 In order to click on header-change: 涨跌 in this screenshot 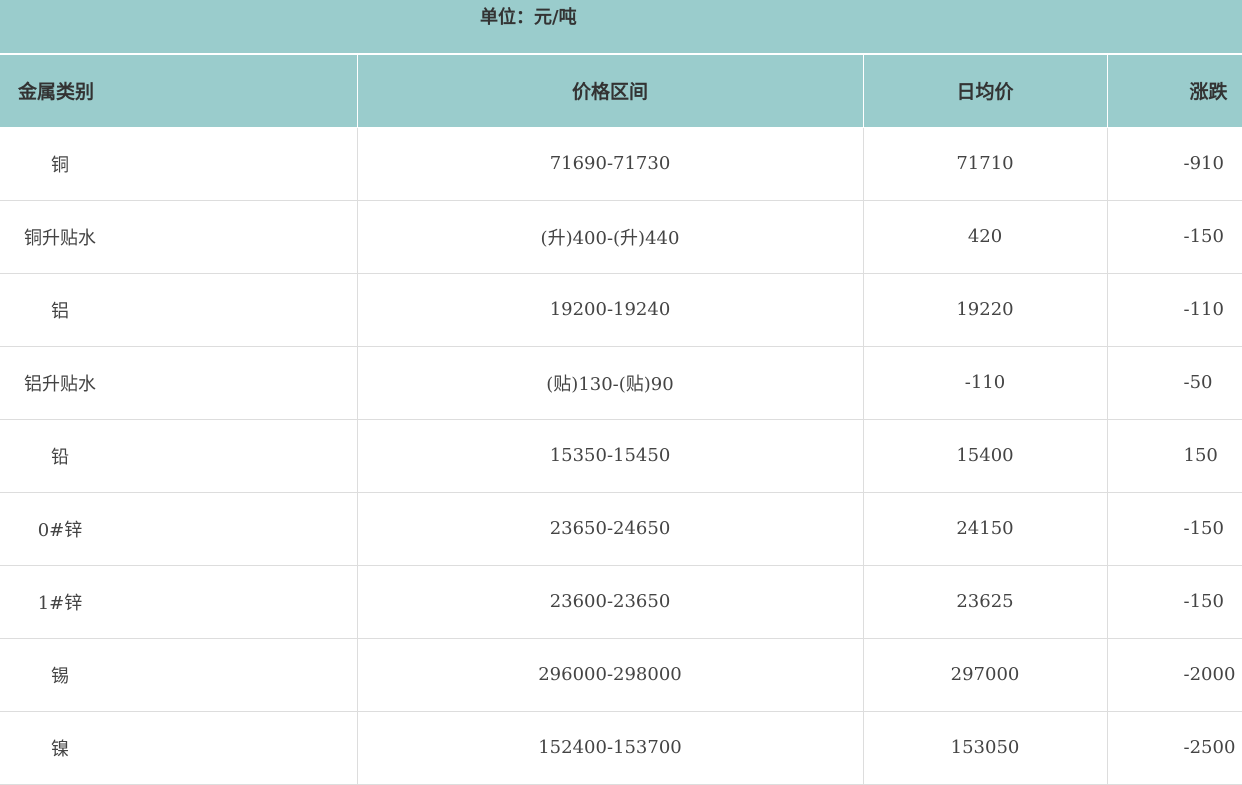, I will do `click(1174, 91)`.